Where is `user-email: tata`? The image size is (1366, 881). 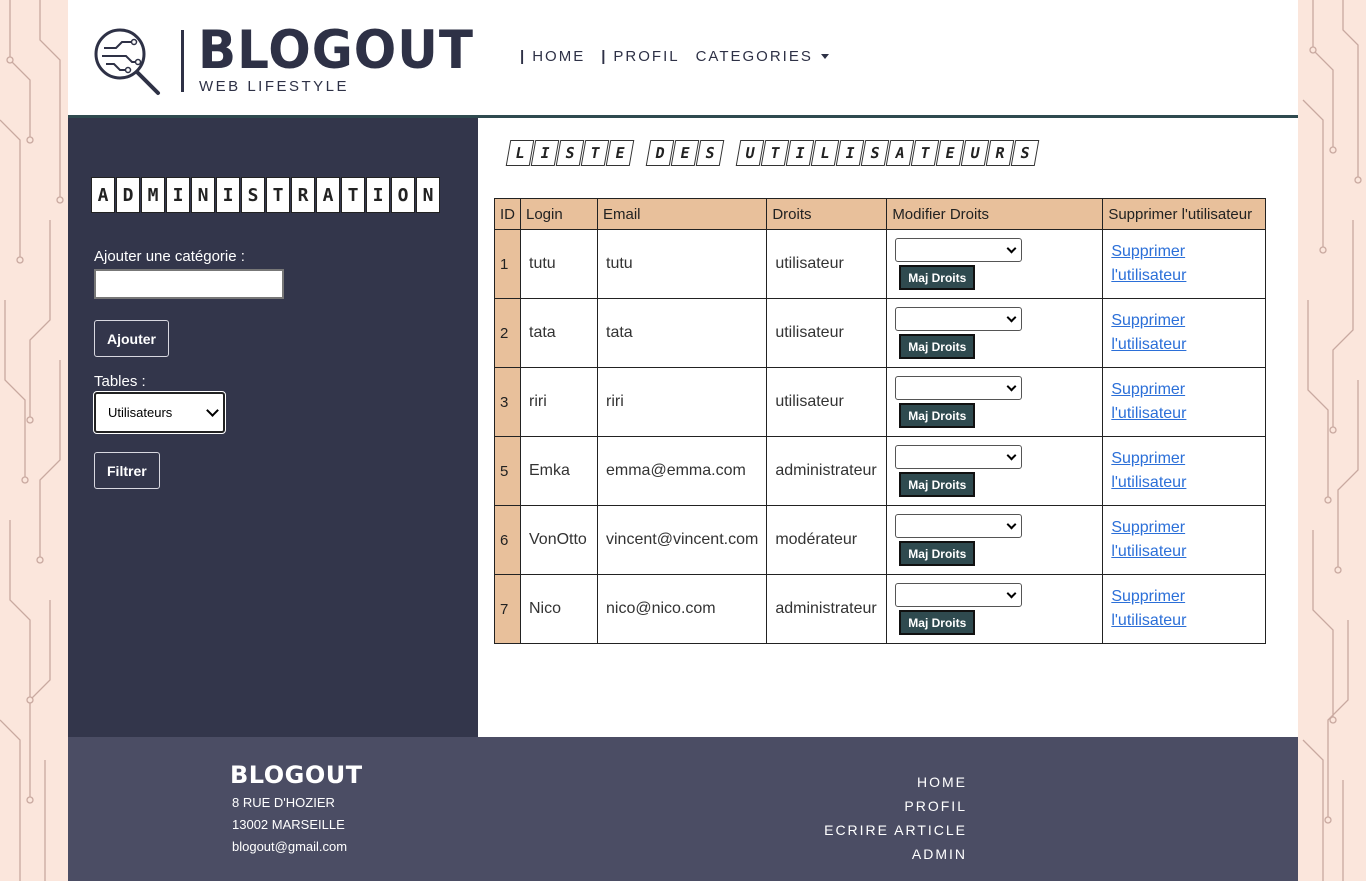 user-email: tata is located at coordinates (682, 333).